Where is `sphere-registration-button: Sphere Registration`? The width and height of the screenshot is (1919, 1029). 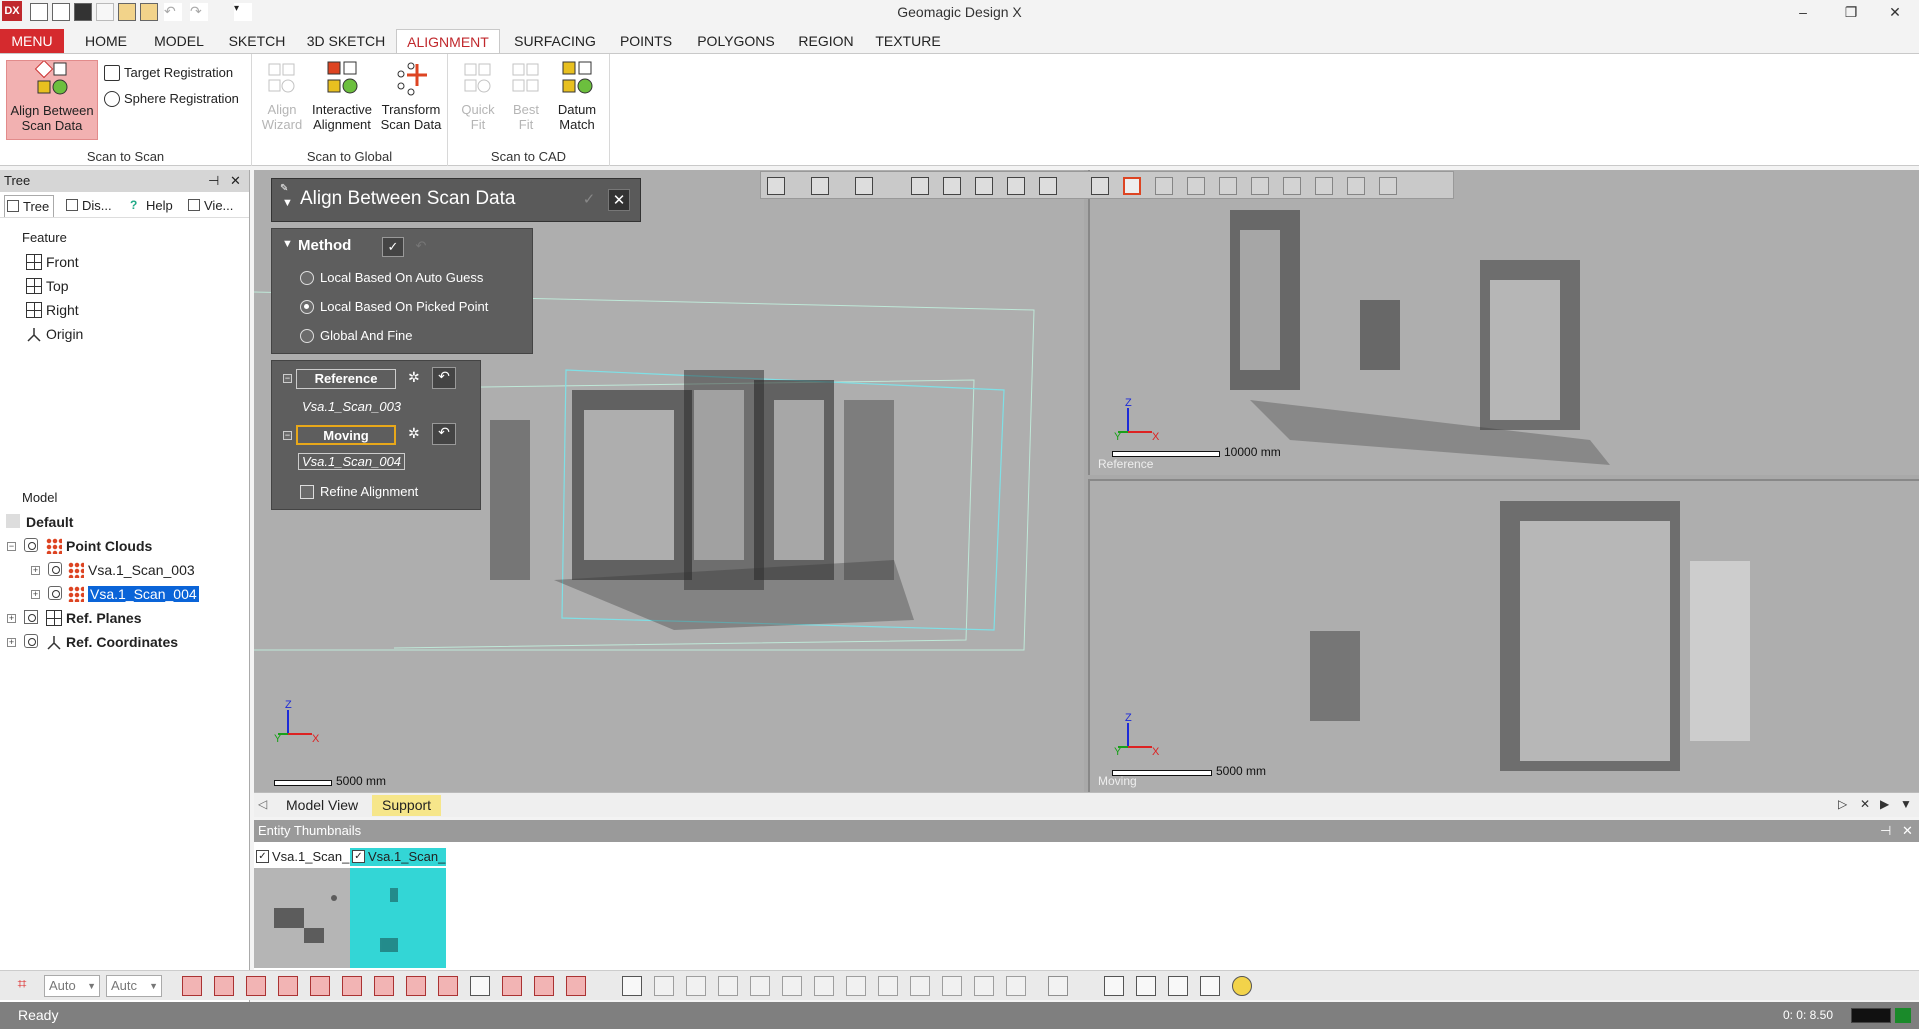 sphere-registration-button: Sphere Registration is located at coordinates (171, 99).